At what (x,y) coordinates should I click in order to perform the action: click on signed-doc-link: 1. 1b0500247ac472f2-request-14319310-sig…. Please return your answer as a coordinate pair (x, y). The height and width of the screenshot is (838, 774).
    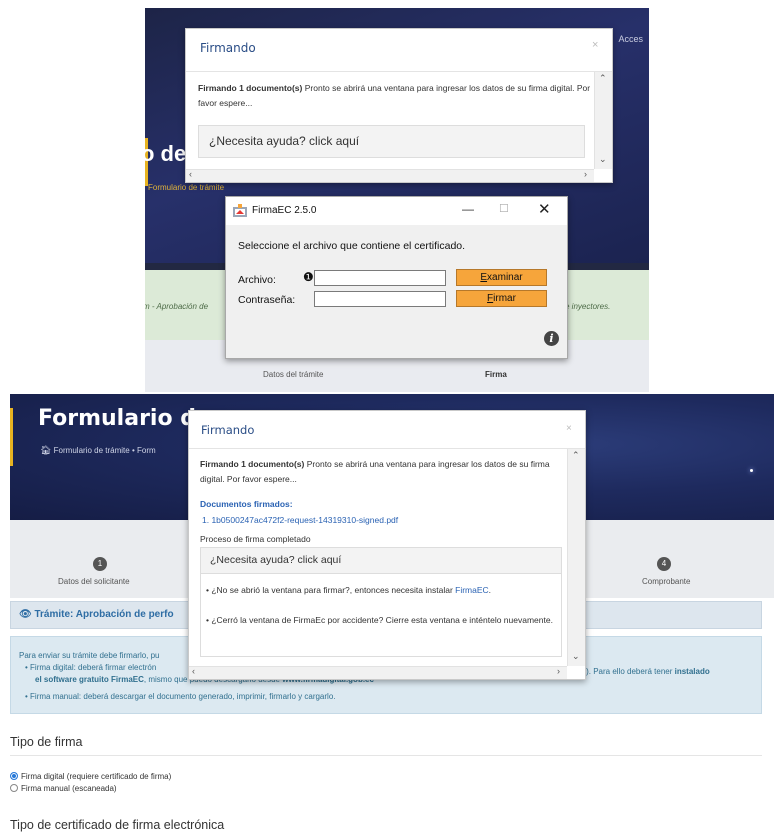
    Looking at the image, I should click on (300, 520).